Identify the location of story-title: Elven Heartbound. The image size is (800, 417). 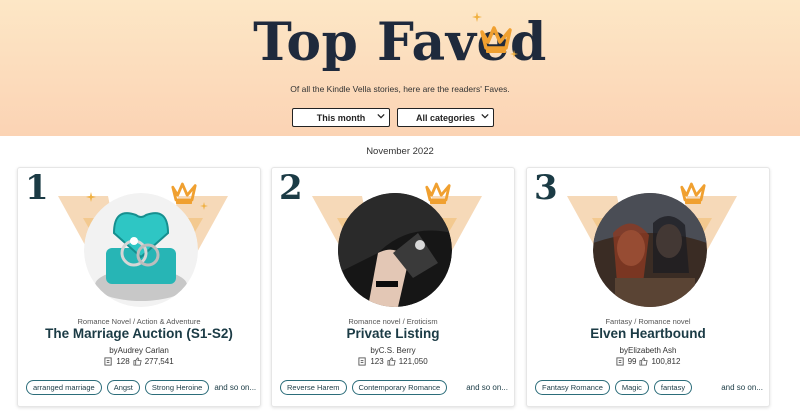
(648, 333).